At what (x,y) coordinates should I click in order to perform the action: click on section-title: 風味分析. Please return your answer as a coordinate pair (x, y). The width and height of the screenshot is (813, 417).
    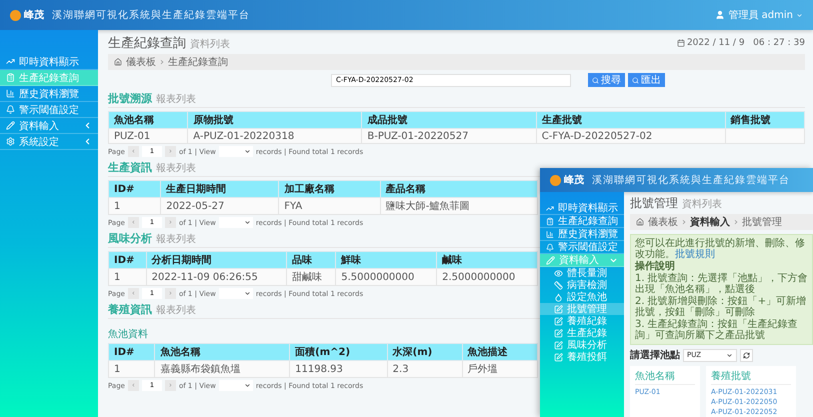
    Looking at the image, I should click on (130, 238).